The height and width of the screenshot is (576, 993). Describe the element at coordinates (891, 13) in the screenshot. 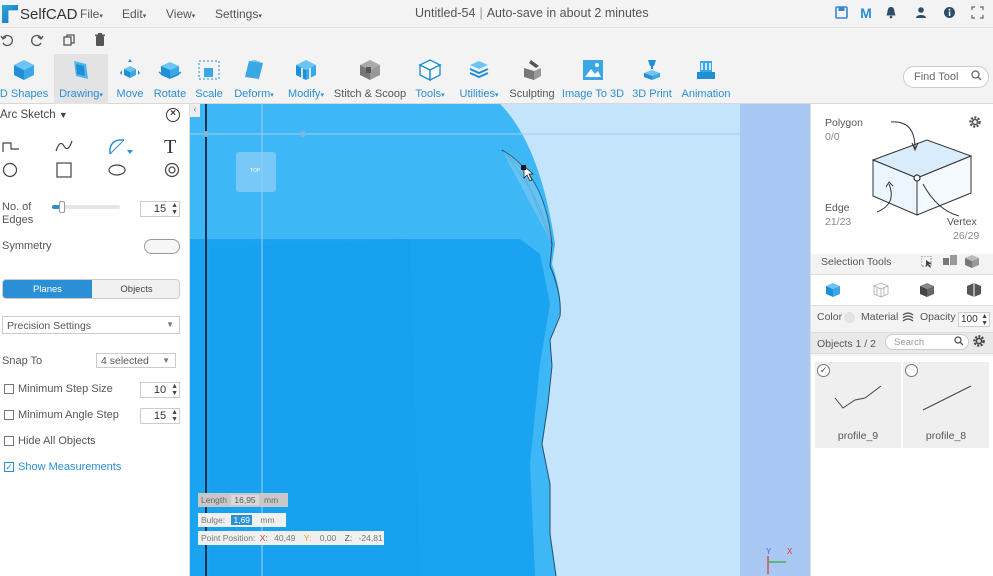

I see `notification-bell-icon` at that location.